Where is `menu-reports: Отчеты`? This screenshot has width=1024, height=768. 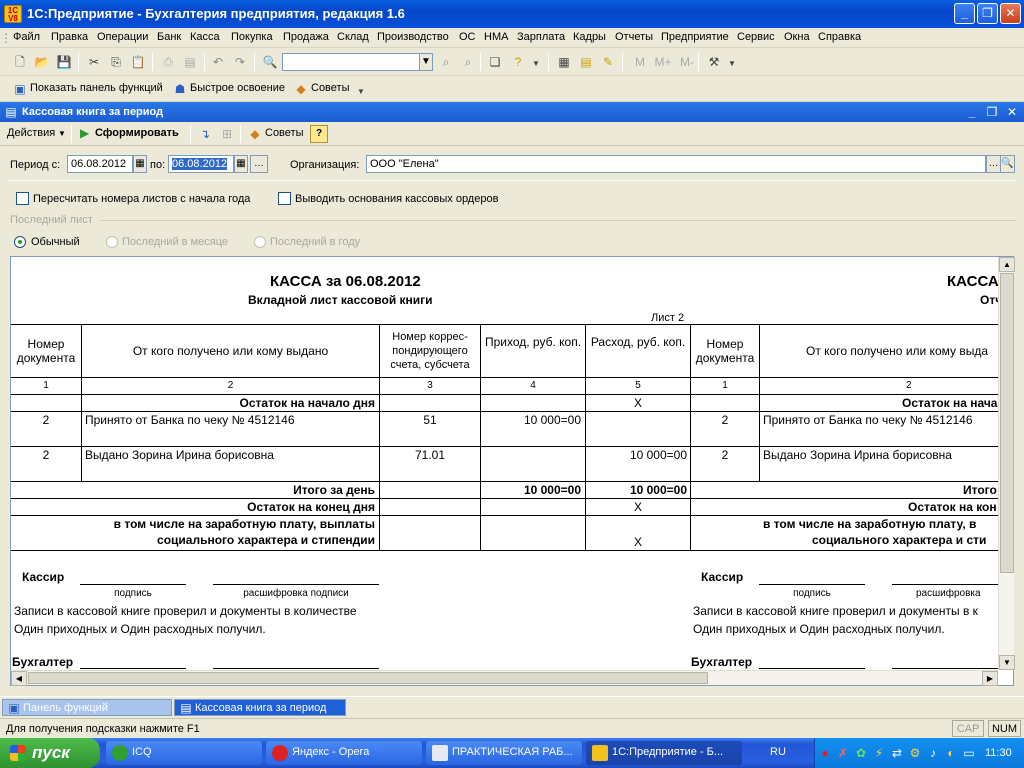
menu-reports: Отчеты is located at coordinates (634, 37).